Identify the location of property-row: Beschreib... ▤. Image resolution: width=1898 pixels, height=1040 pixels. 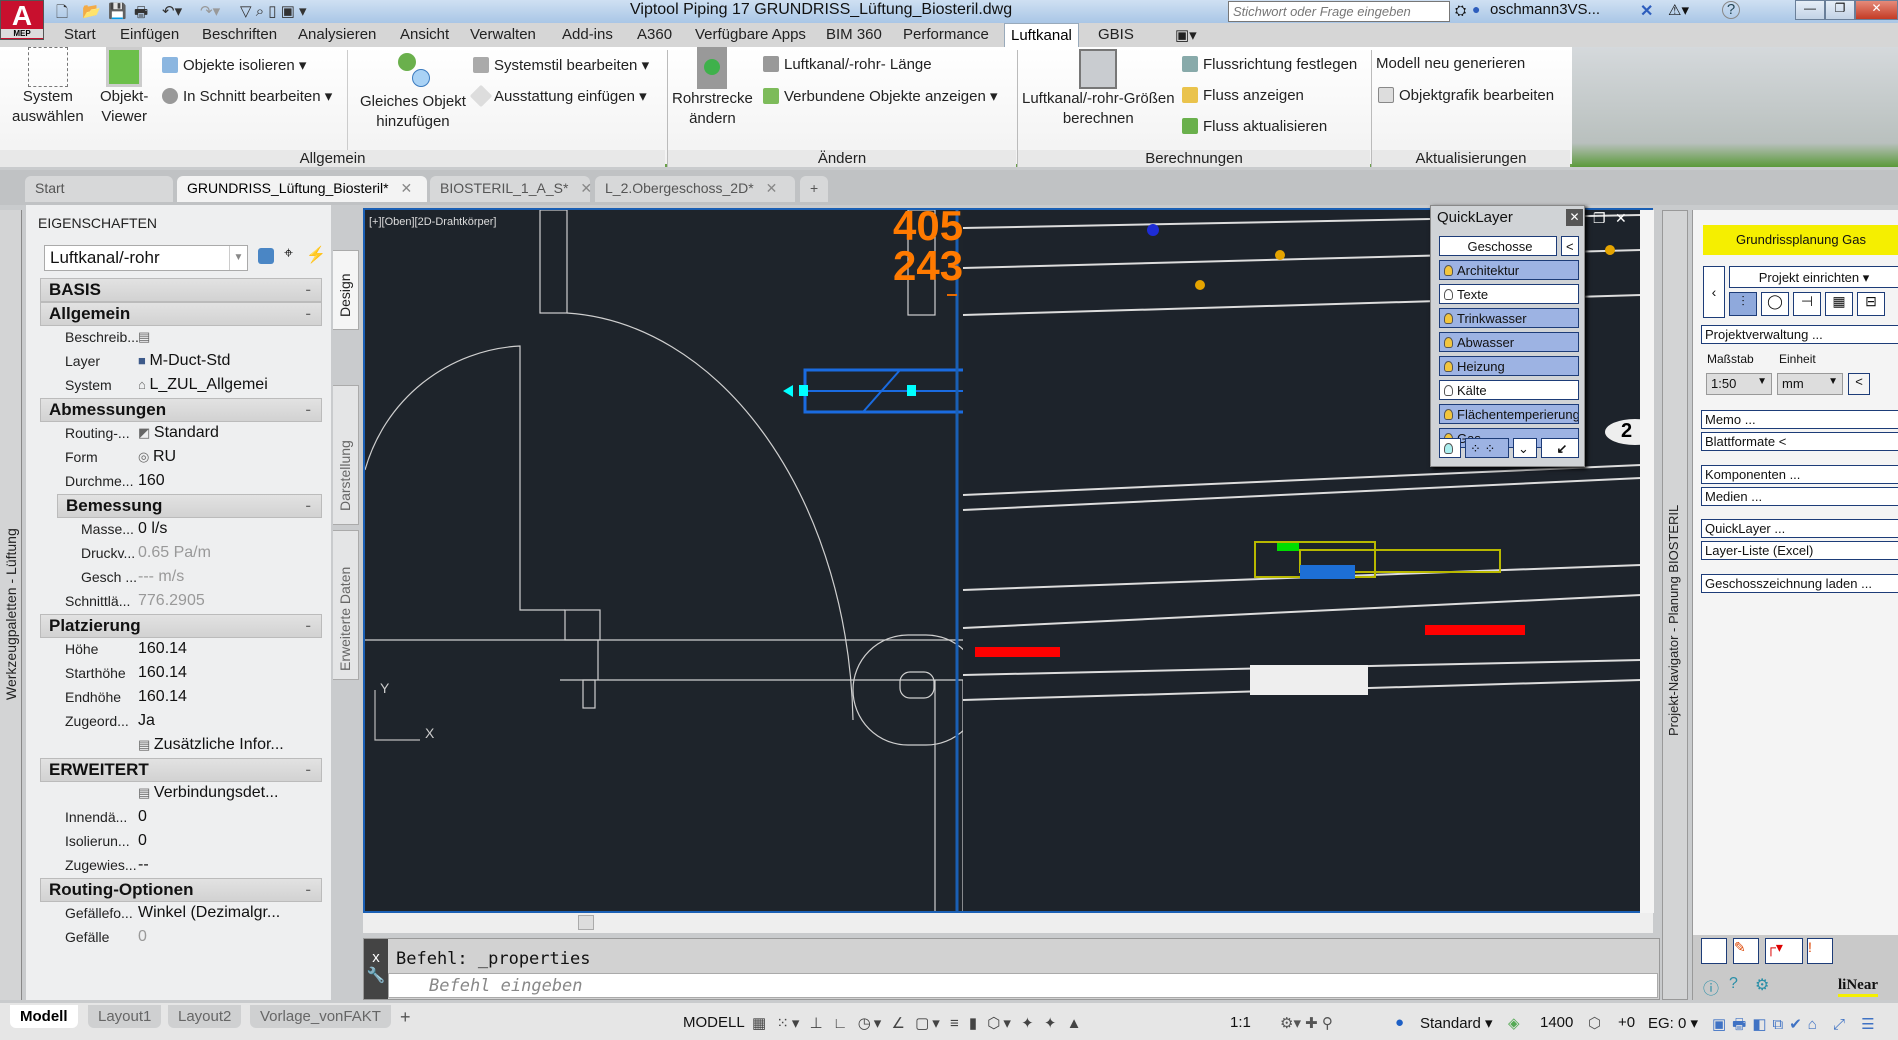
(181, 338).